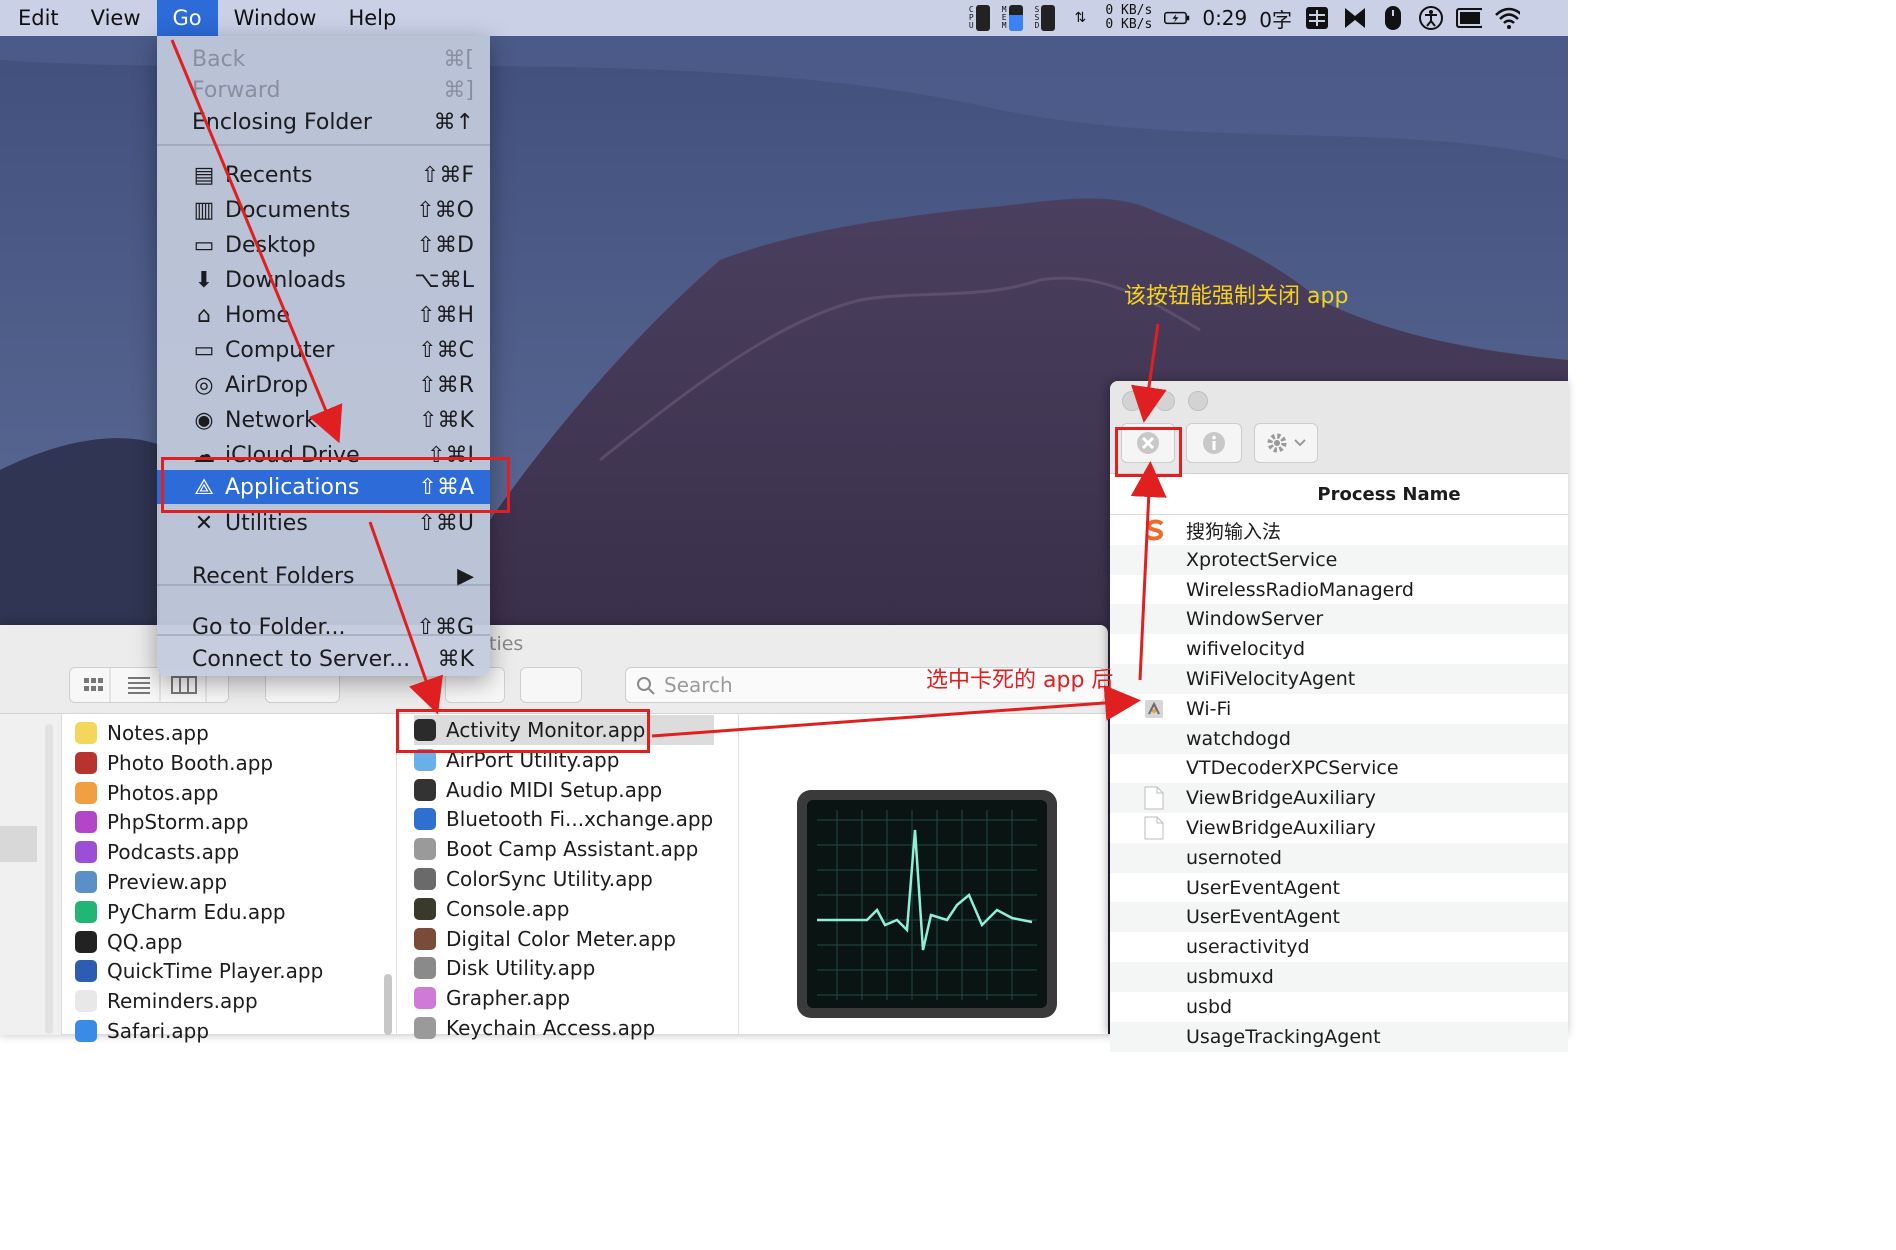 This screenshot has height=1250, width=1896. I want to click on menu-window: Window, so click(275, 18).